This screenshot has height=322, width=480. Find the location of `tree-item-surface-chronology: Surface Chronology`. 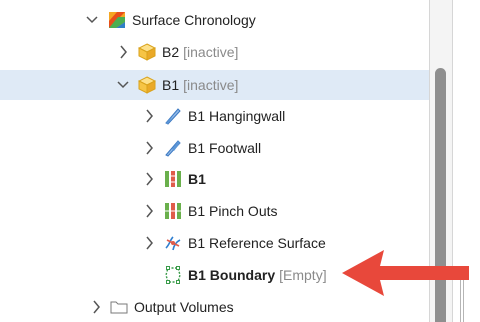

tree-item-surface-chronology: Surface Chronology is located at coordinates (215, 20).